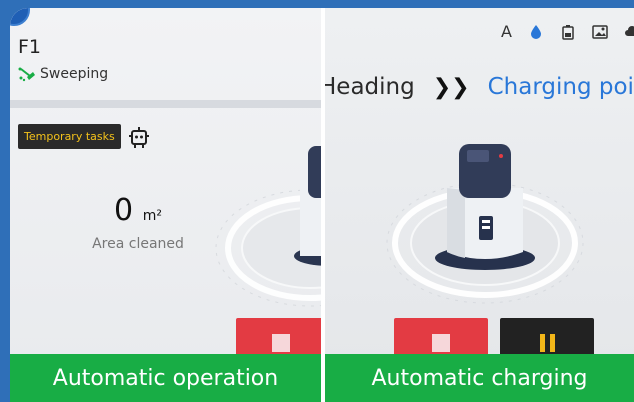 This screenshot has height=402, width=634. I want to click on temporary-tasks-button: Temporary tasks, so click(69, 136).